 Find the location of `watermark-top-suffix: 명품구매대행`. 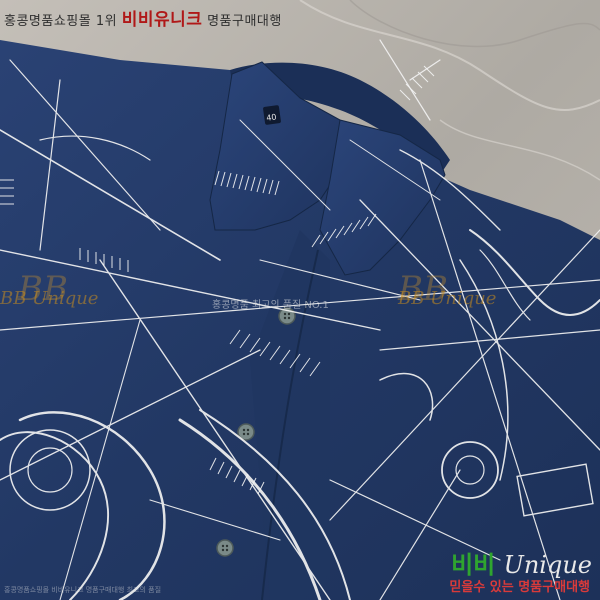

watermark-top-suffix: 명품구매대행 is located at coordinates (244, 21).